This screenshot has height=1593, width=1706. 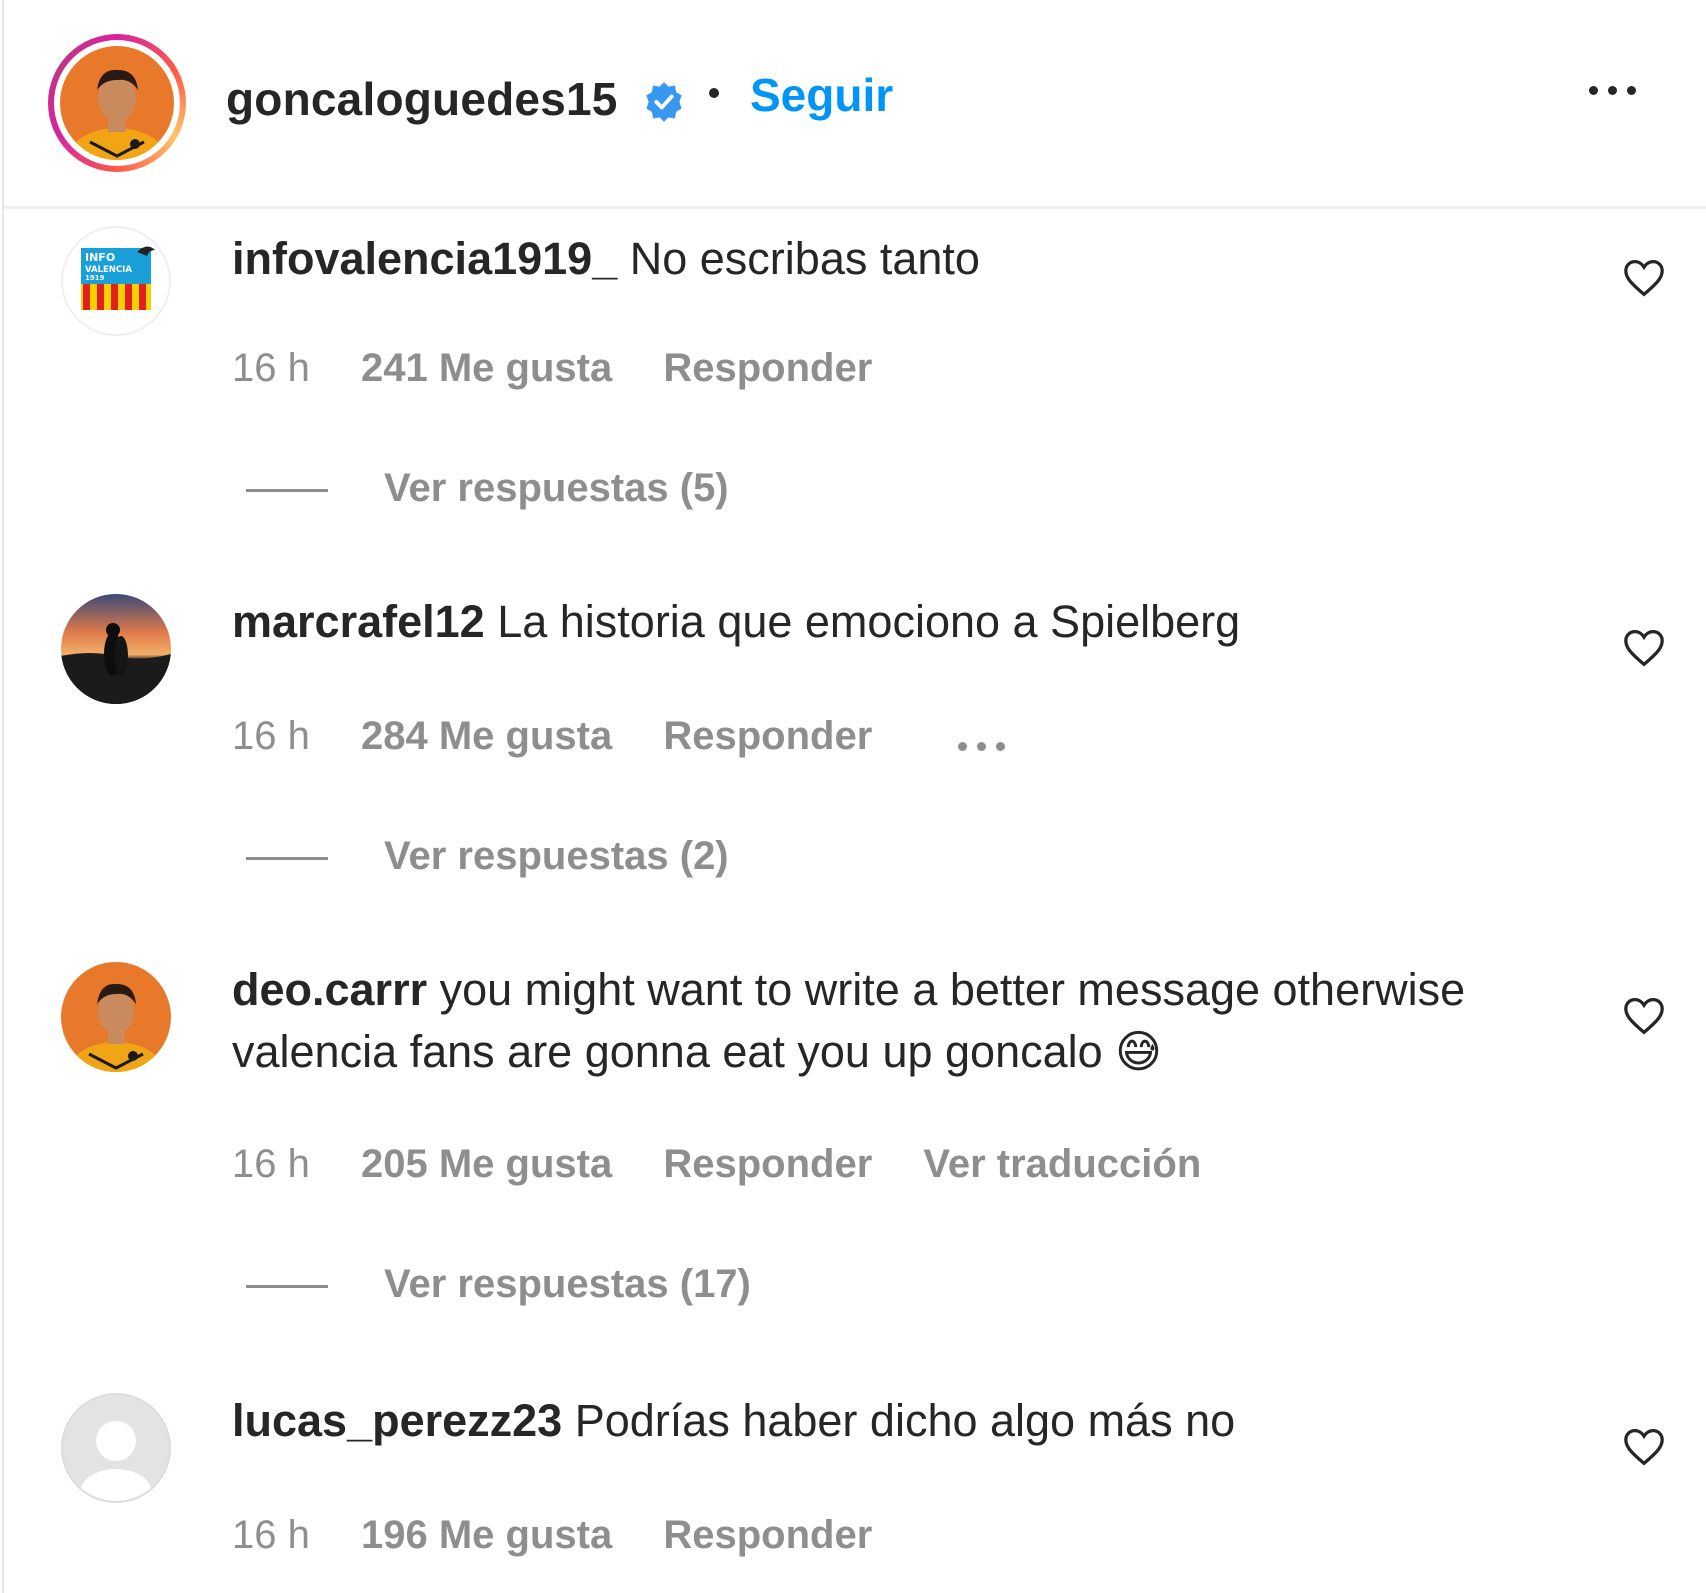 I want to click on view-replies-label: Ver respuestas (17), so click(x=567, y=1284).